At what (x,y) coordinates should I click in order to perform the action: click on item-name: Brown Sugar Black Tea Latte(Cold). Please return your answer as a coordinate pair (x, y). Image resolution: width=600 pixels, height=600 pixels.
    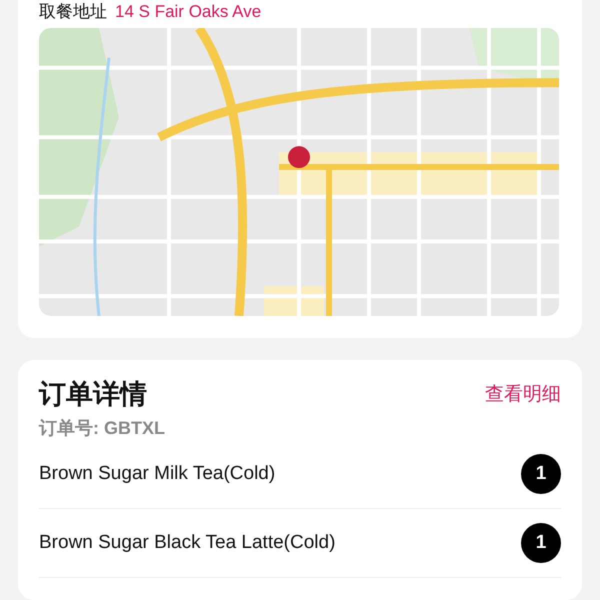
    Looking at the image, I should click on (187, 543).